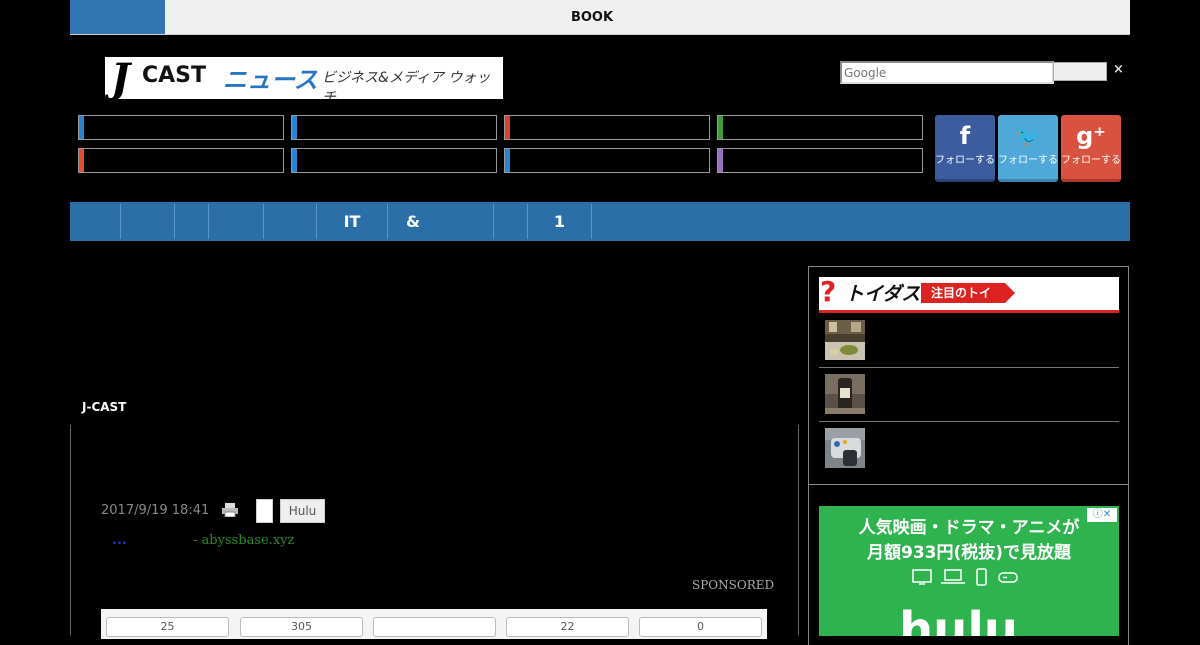 Image resolution: width=1200 pixels, height=645 pixels. I want to click on hulu-ad-price: 月額933円(税抜)で見放題, so click(969, 553).